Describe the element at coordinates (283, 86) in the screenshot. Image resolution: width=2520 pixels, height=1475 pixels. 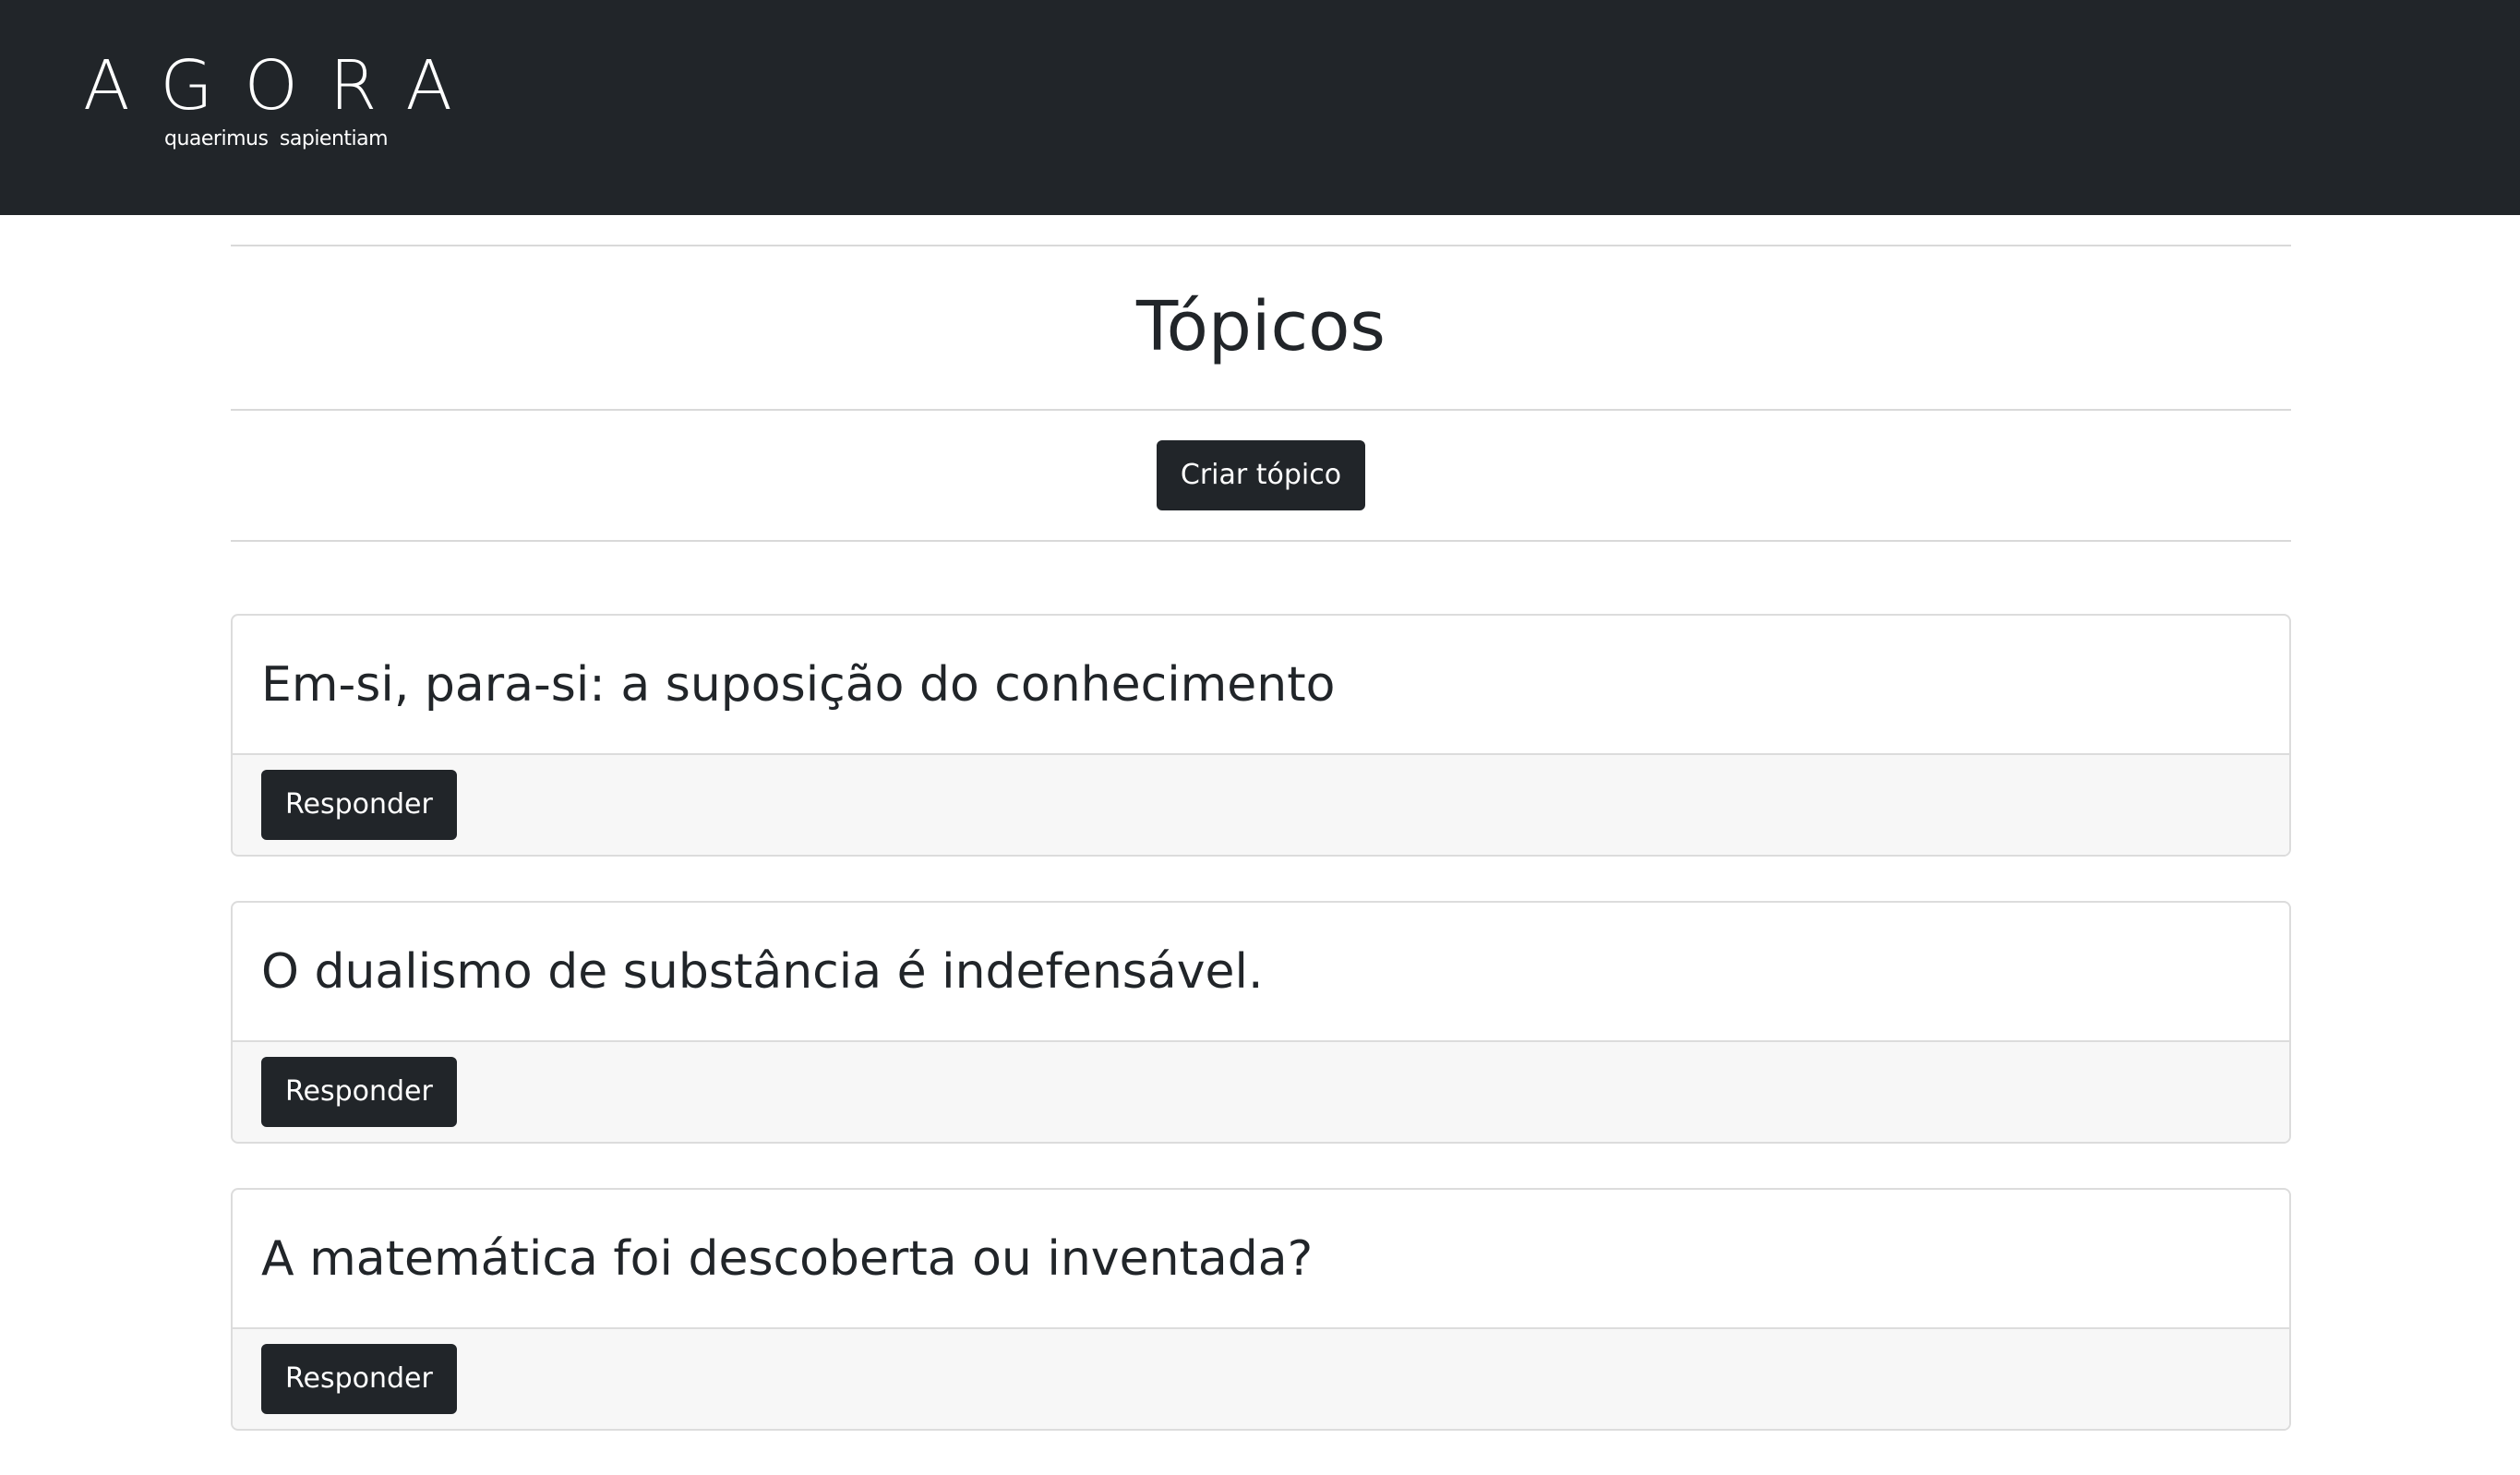
I see `brand-name: AGORA` at that location.